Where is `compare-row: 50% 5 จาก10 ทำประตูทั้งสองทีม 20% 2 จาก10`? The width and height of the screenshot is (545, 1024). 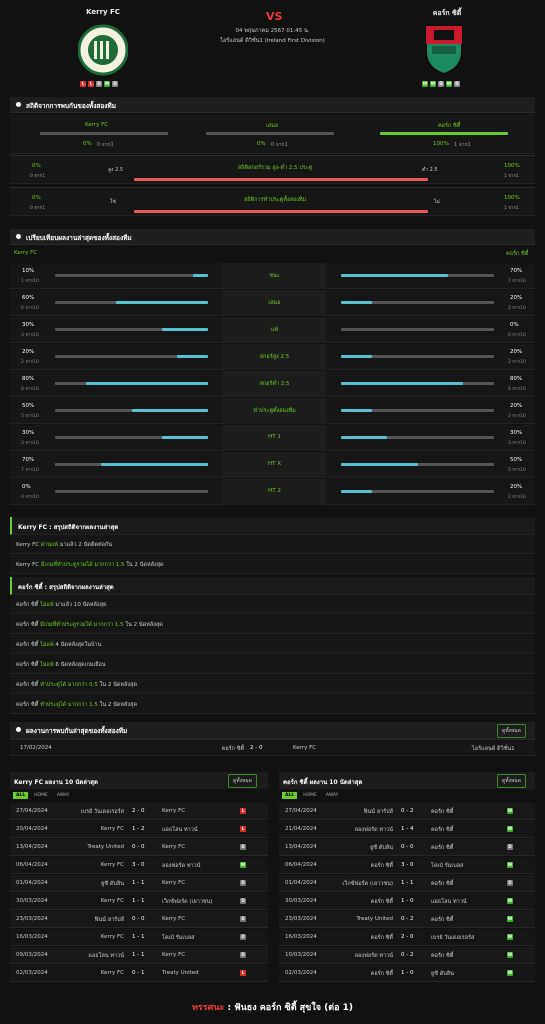 compare-row: 50% 5 จาก10 ทำประตูทั้งสองทีม 20% 2 จาก10 is located at coordinates (272, 411).